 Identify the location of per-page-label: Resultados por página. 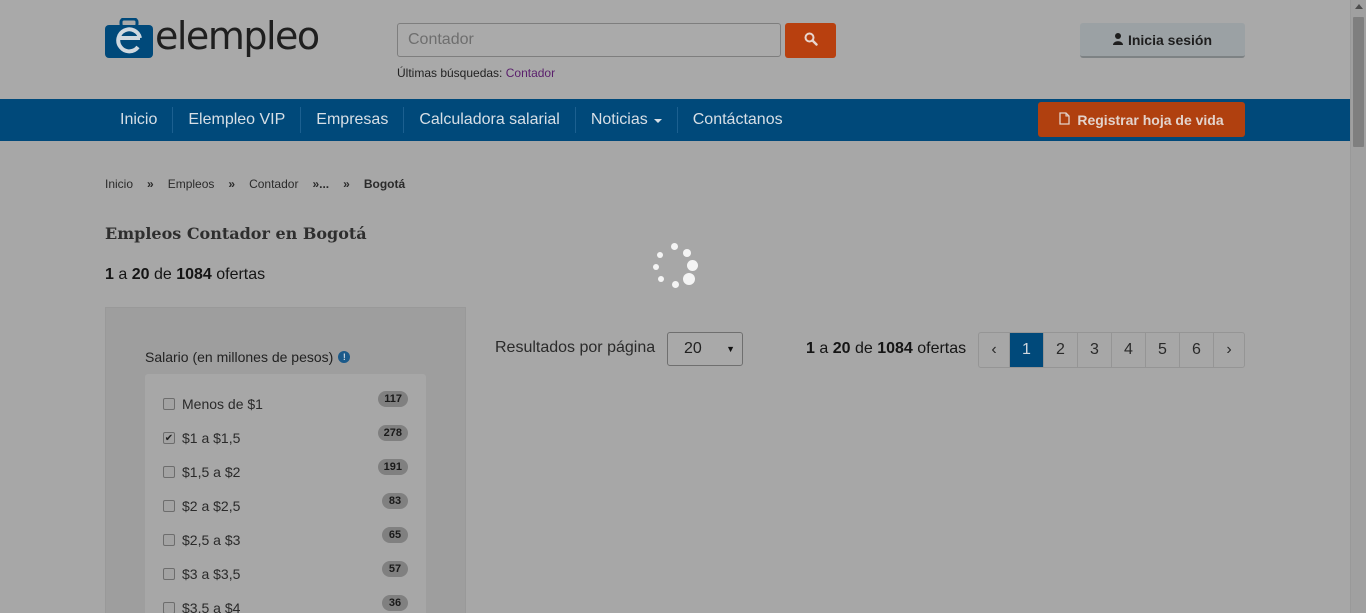
(575, 347).